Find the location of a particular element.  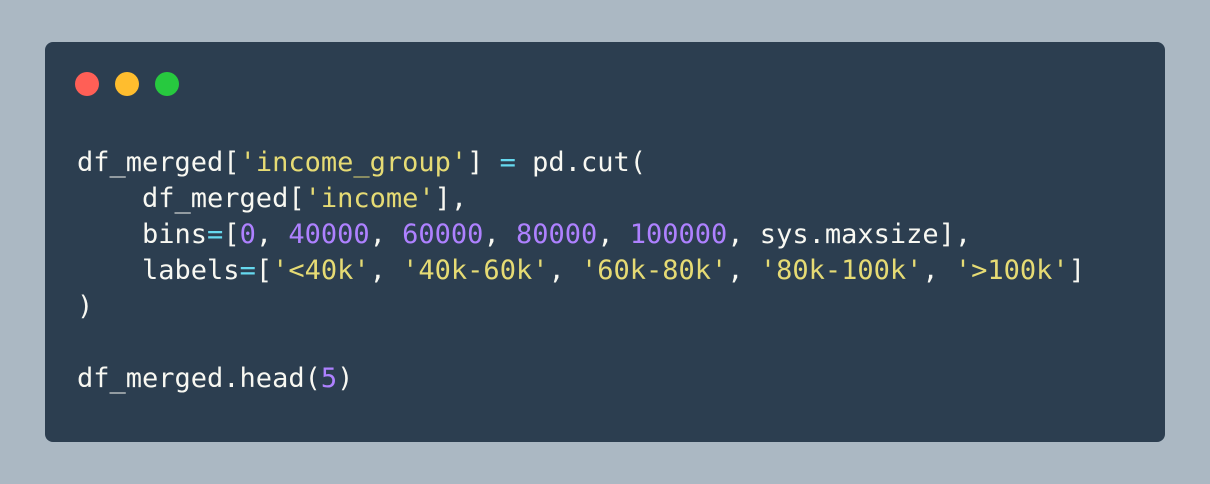

code-line: df_merged['income_group'] = pd.cut( is located at coordinates (581, 163).